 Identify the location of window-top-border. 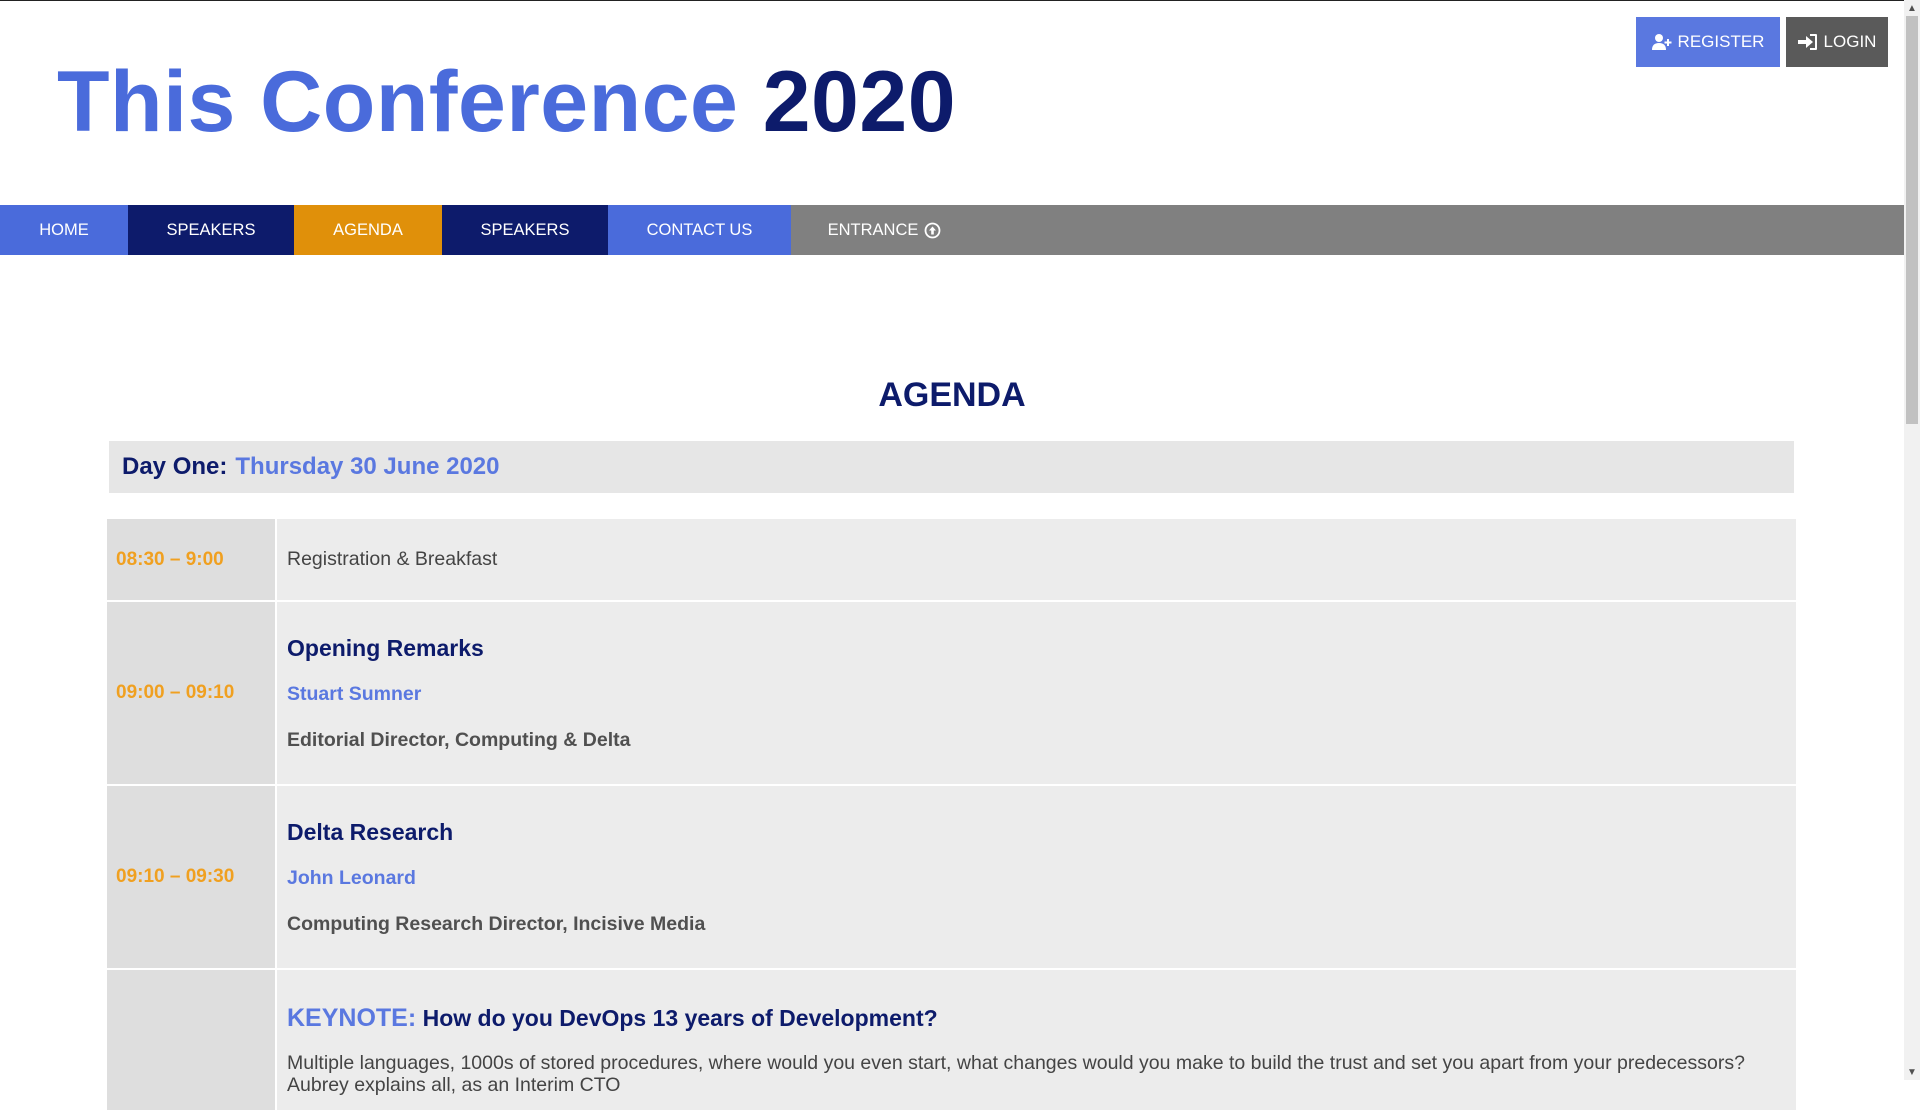
(952, 0).